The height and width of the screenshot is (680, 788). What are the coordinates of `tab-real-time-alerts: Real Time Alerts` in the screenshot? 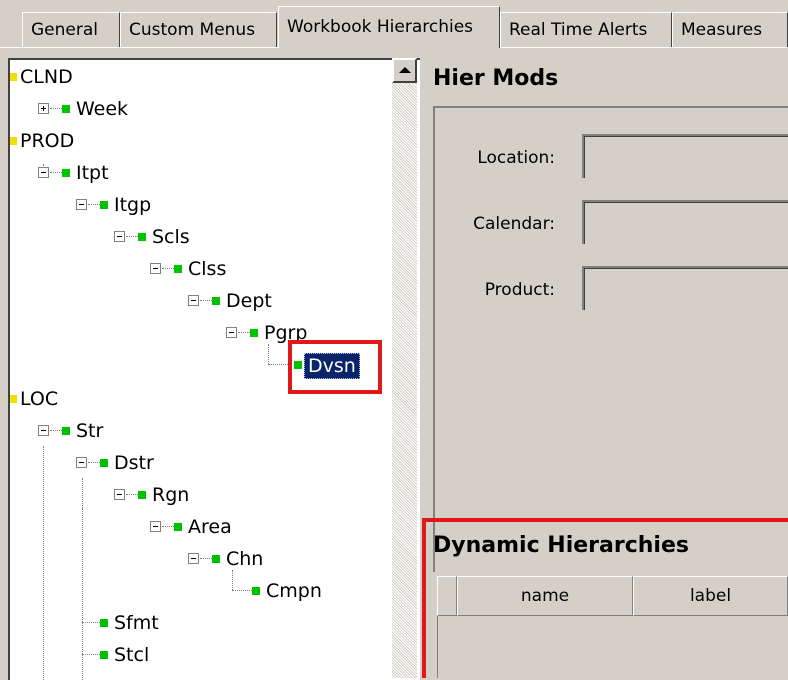 It's located at (586, 30).